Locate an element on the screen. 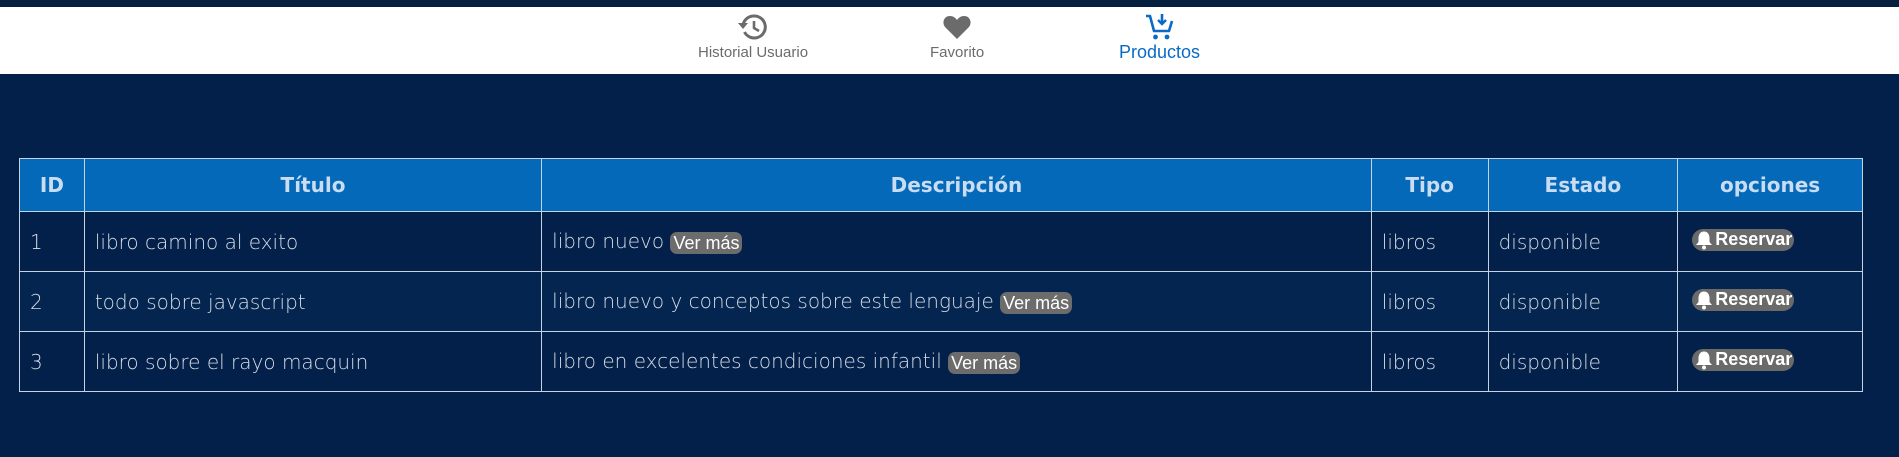  nav-label-favorito: Favorito is located at coordinates (957, 52).